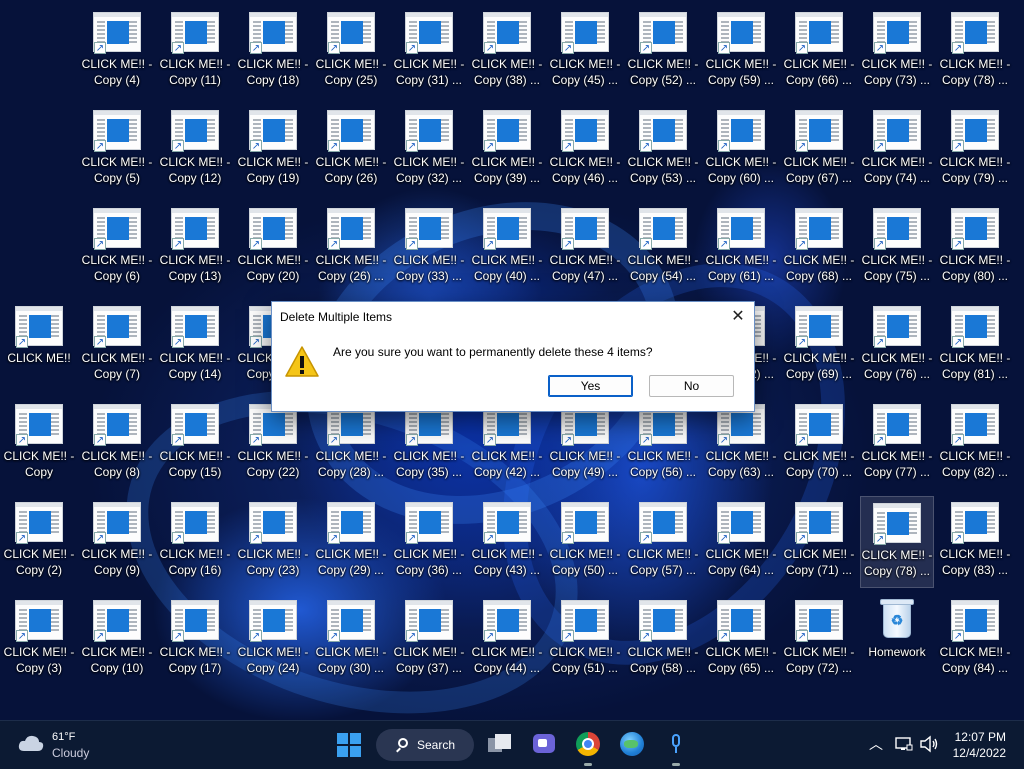 The height and width of the screenshot is (769, 1024). Describe the element at coordinates (117, 150) in the screenshot. I see `desktop-shortcut: ↗ CLICK ME!! - Copy (5)` at that location.